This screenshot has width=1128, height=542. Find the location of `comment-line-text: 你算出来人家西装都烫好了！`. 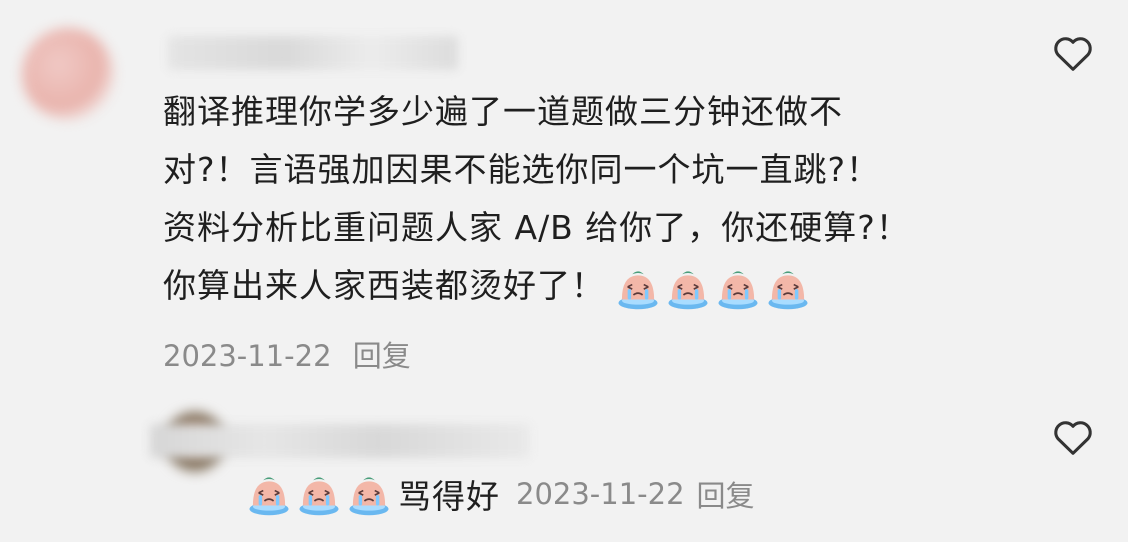

comment-line-text: 你算出来人家西装都烫好了！ is located at coordinates (384, 285).